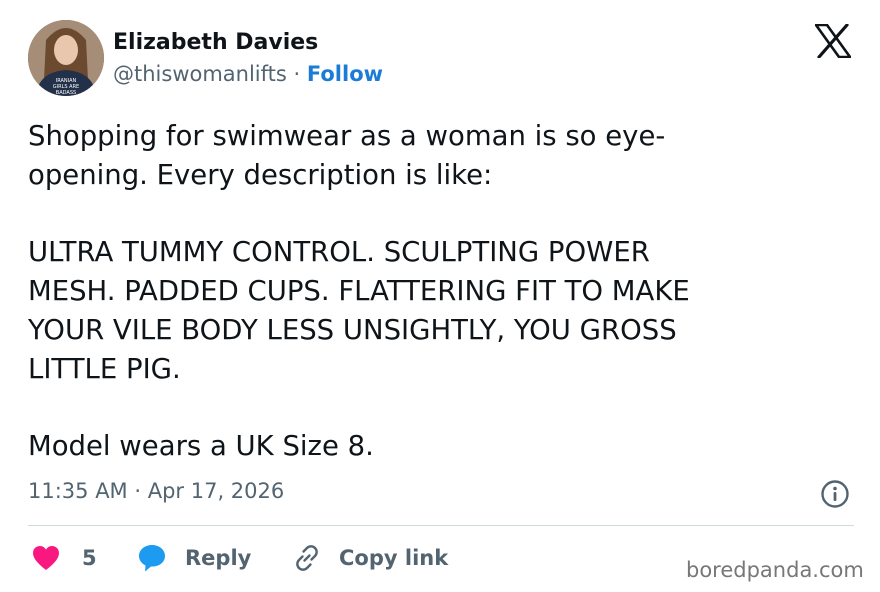  Describe the element at coordinates (200, 74) in the screenshot. I see `author-handle: @thiswomanlifts` at that location.